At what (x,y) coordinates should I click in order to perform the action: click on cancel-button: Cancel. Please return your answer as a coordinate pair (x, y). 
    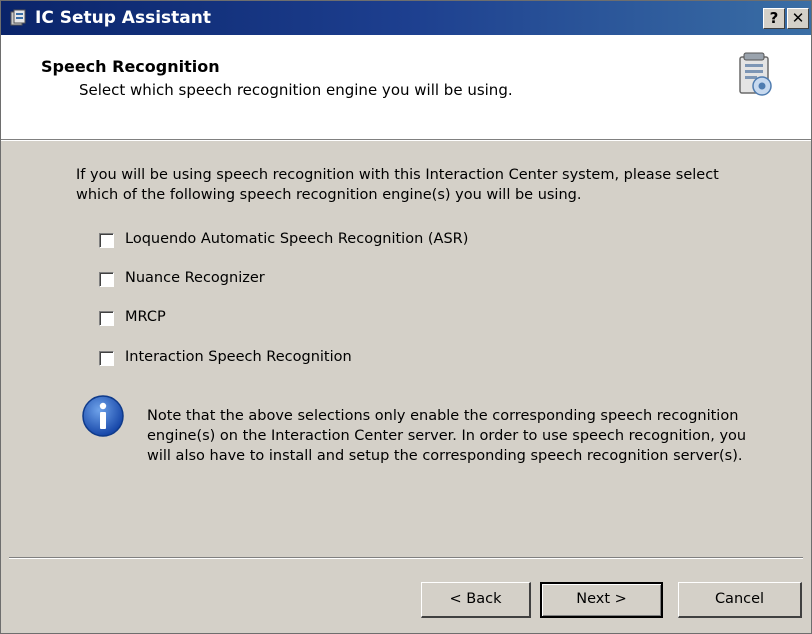
    Looking at the image, I should click on (740, 600).